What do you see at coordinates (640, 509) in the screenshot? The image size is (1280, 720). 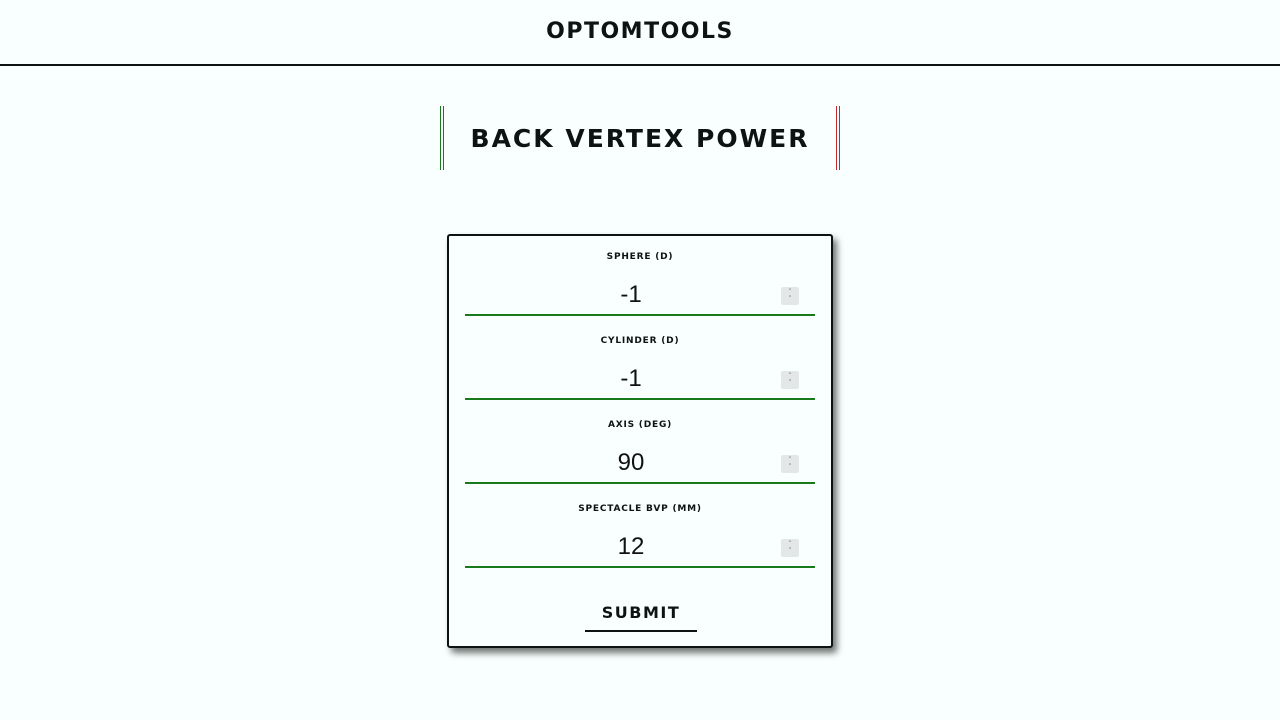 I see `spectacle-bvp-label: SPECTACLE BVP (MM)` at bounding box center [640, 509].